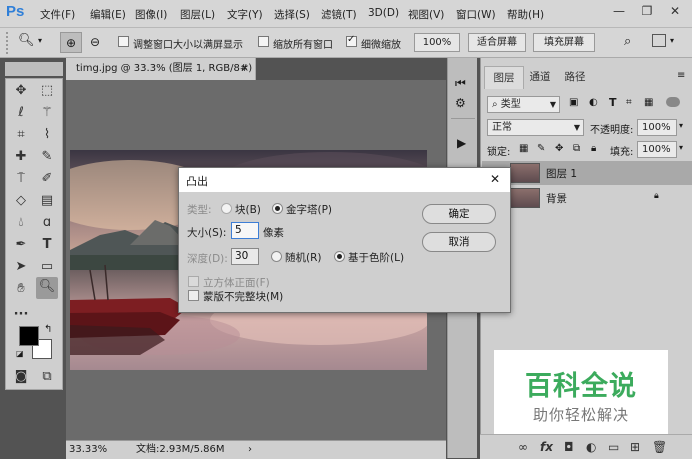  What do you see at coordinates (21, 91) in the screenshot?
I see `move-tool-icon: ✥` at bounding box center [21, 91].